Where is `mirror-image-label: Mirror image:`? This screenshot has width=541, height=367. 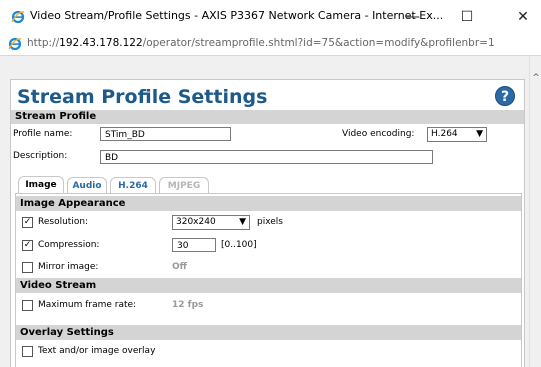 mirror-image-label: Mirror image: is located at coordinates (68, 267).